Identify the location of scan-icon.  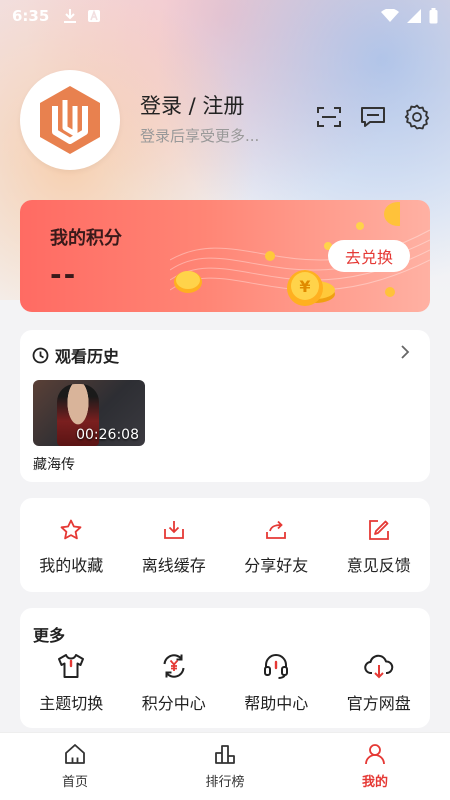
(329, 117).